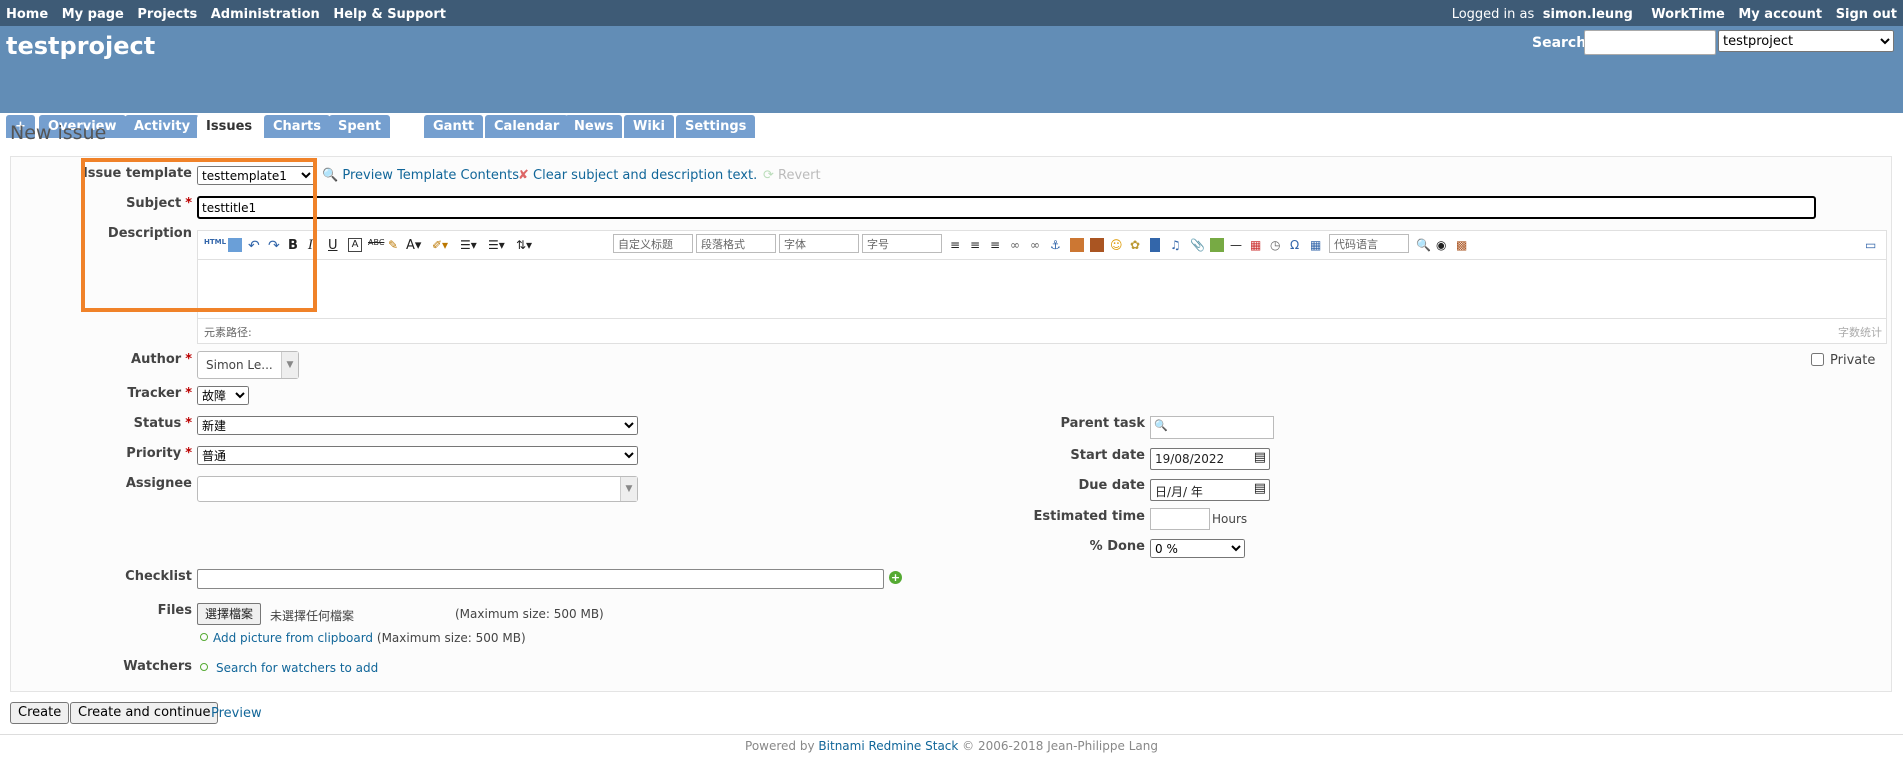 The width and height of the screenshot is (1903, 762). What do you see at coordinates (1297, 245) in the screenshot?
I see `special-char-icon: Ω` at bounding box center [1297, 245].